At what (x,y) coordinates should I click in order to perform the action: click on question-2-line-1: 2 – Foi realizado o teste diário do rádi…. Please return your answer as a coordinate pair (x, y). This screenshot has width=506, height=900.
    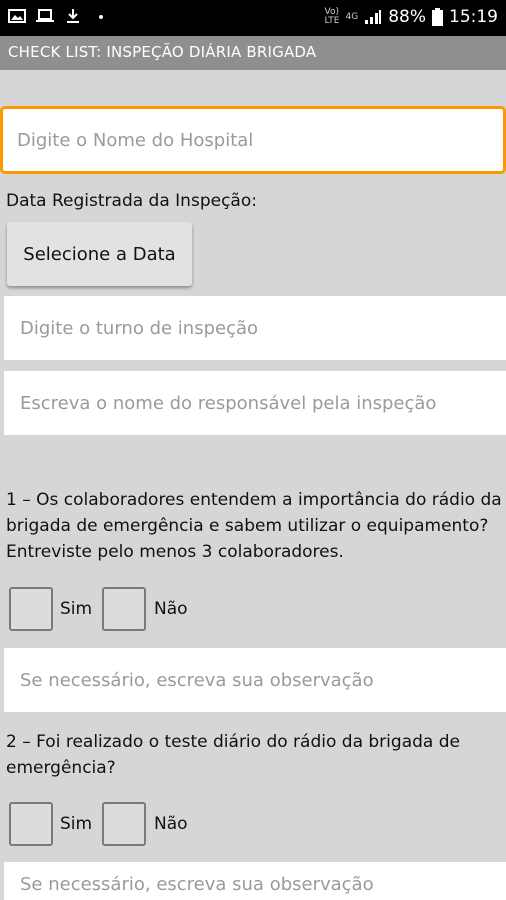
    Looking at the image, I should click on (233, 742).